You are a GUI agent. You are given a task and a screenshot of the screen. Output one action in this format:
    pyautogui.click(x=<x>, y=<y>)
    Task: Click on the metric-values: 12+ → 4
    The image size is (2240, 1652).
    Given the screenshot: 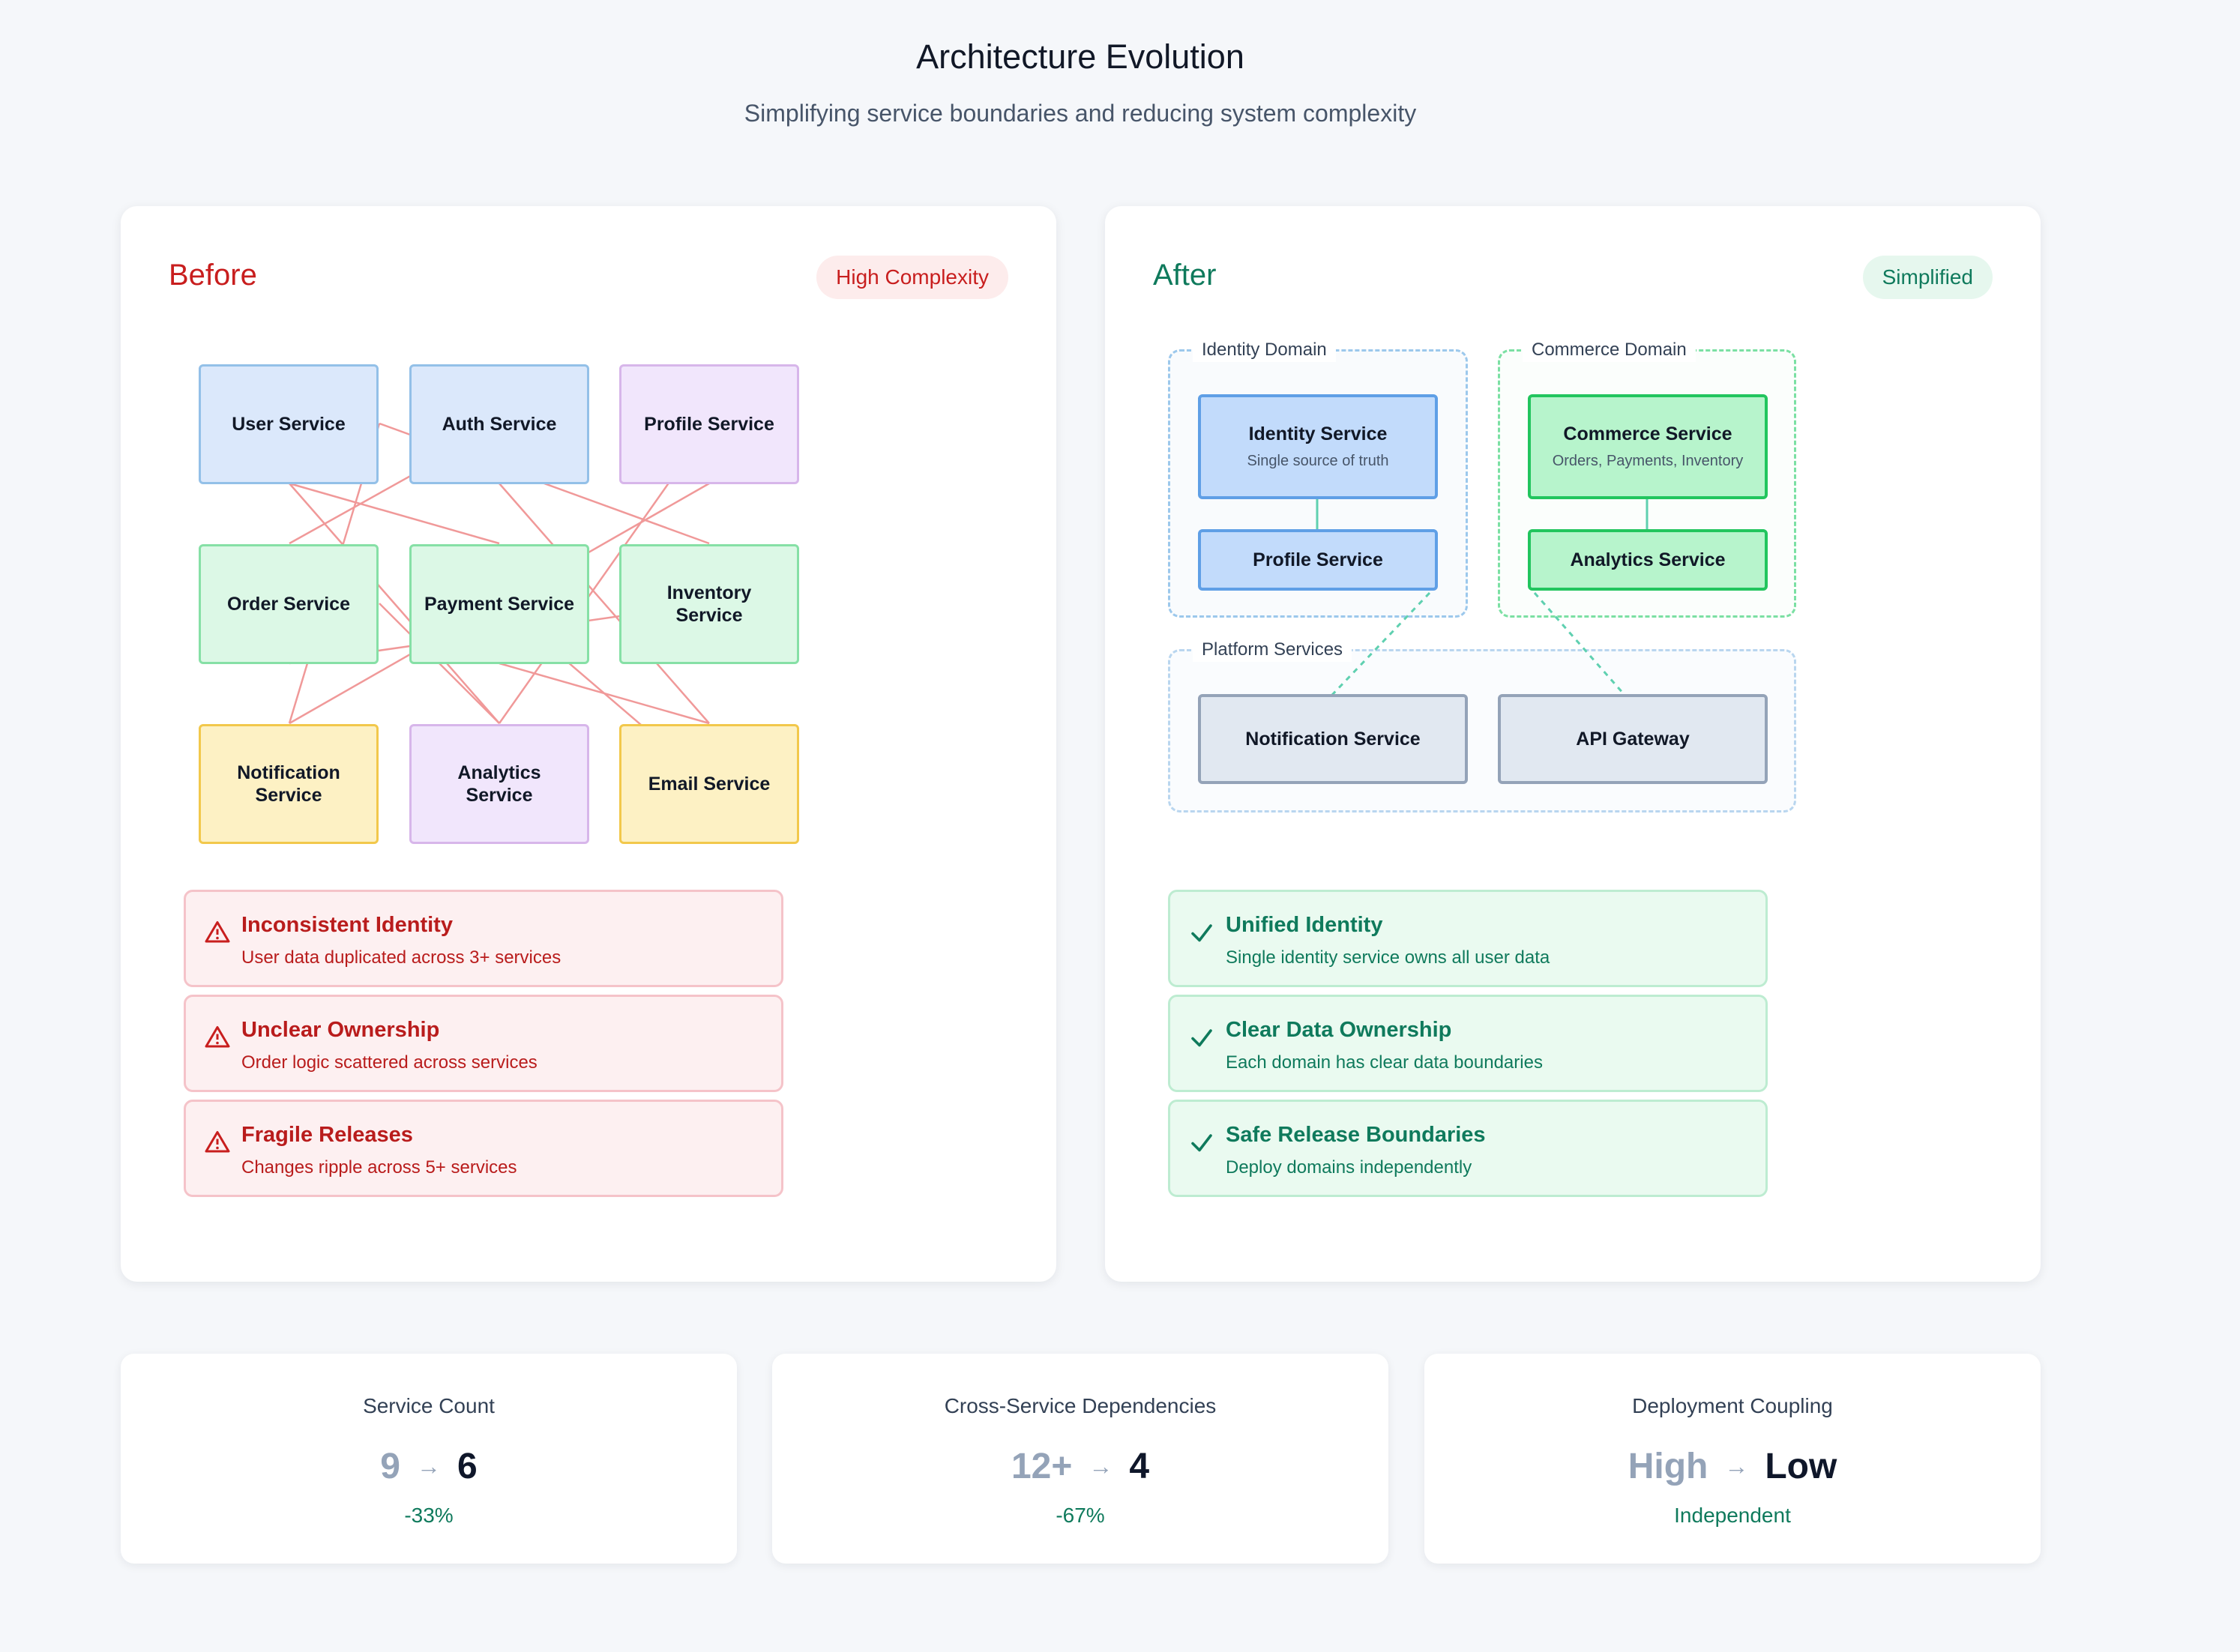 What is the action you would take?
    pyautogui.click(x=1080, y=1466)
    